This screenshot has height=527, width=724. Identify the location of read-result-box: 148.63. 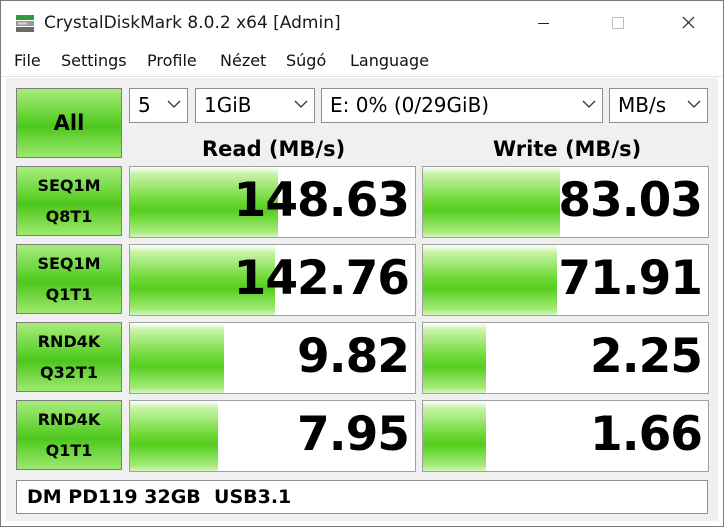
(272, 202).